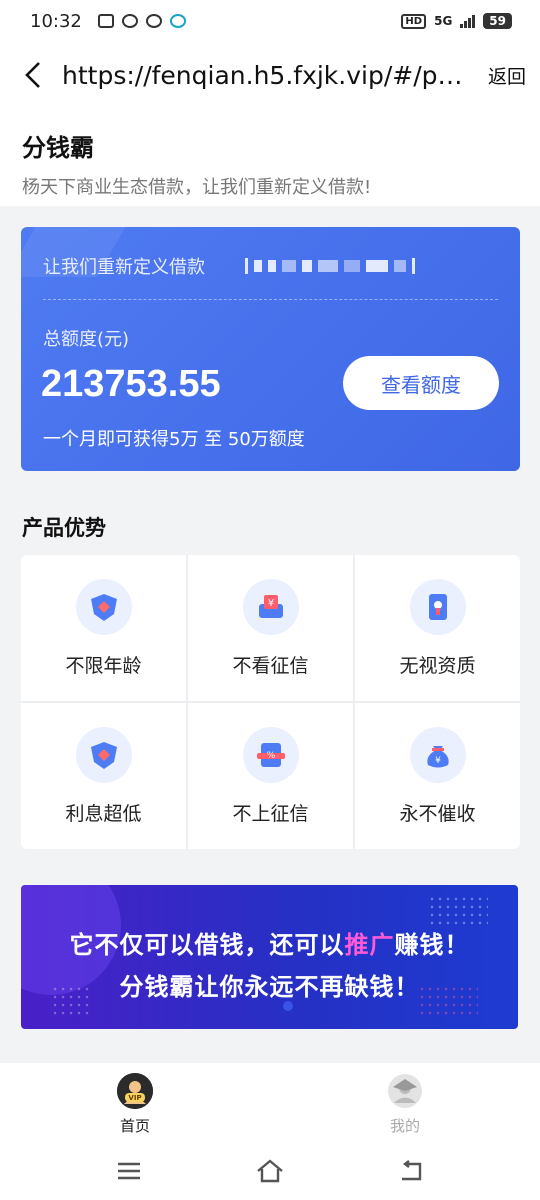 Image resolution: width=540 pixels, height=1200 pixels. I want to click on feature-label: 无视资质, so click(437, 666).